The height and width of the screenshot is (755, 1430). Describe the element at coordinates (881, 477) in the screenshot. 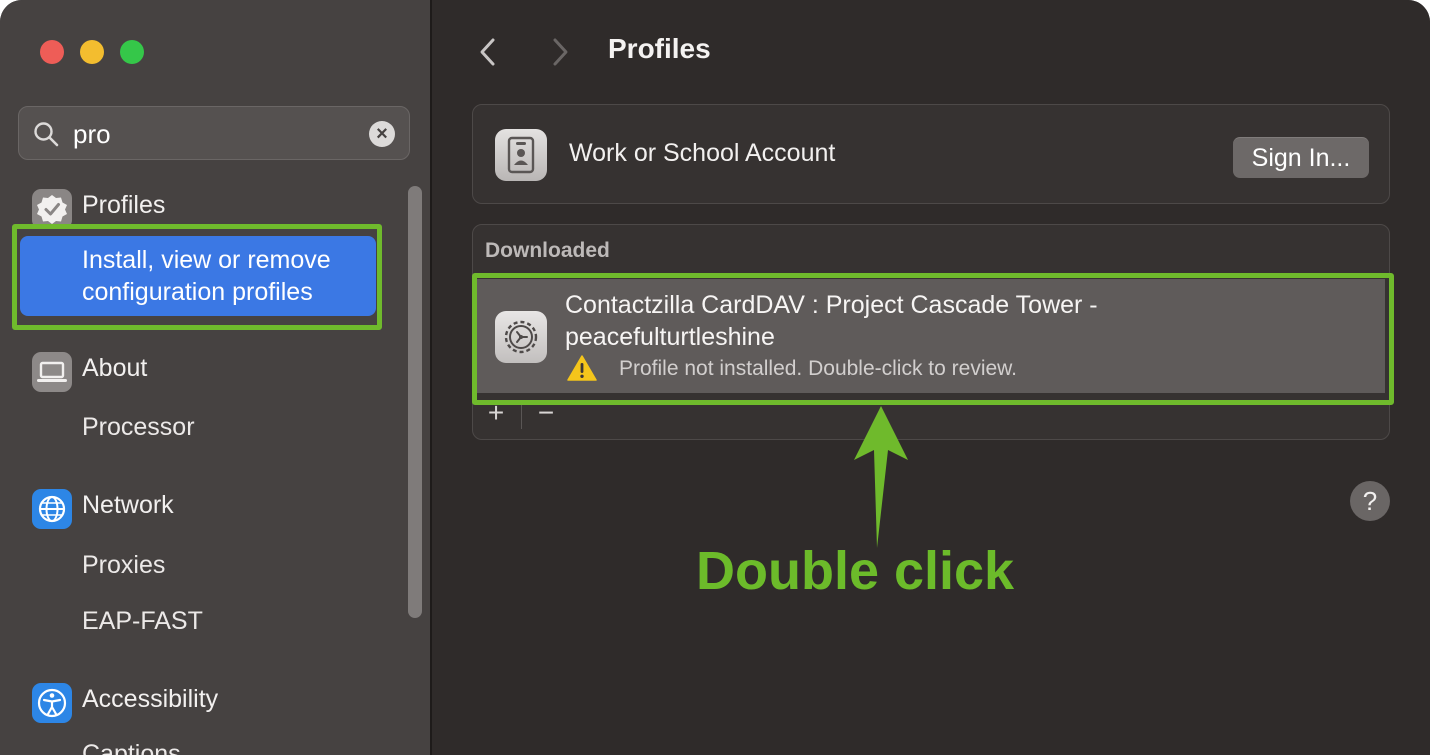

I see `arrow-up-icon` at that location.